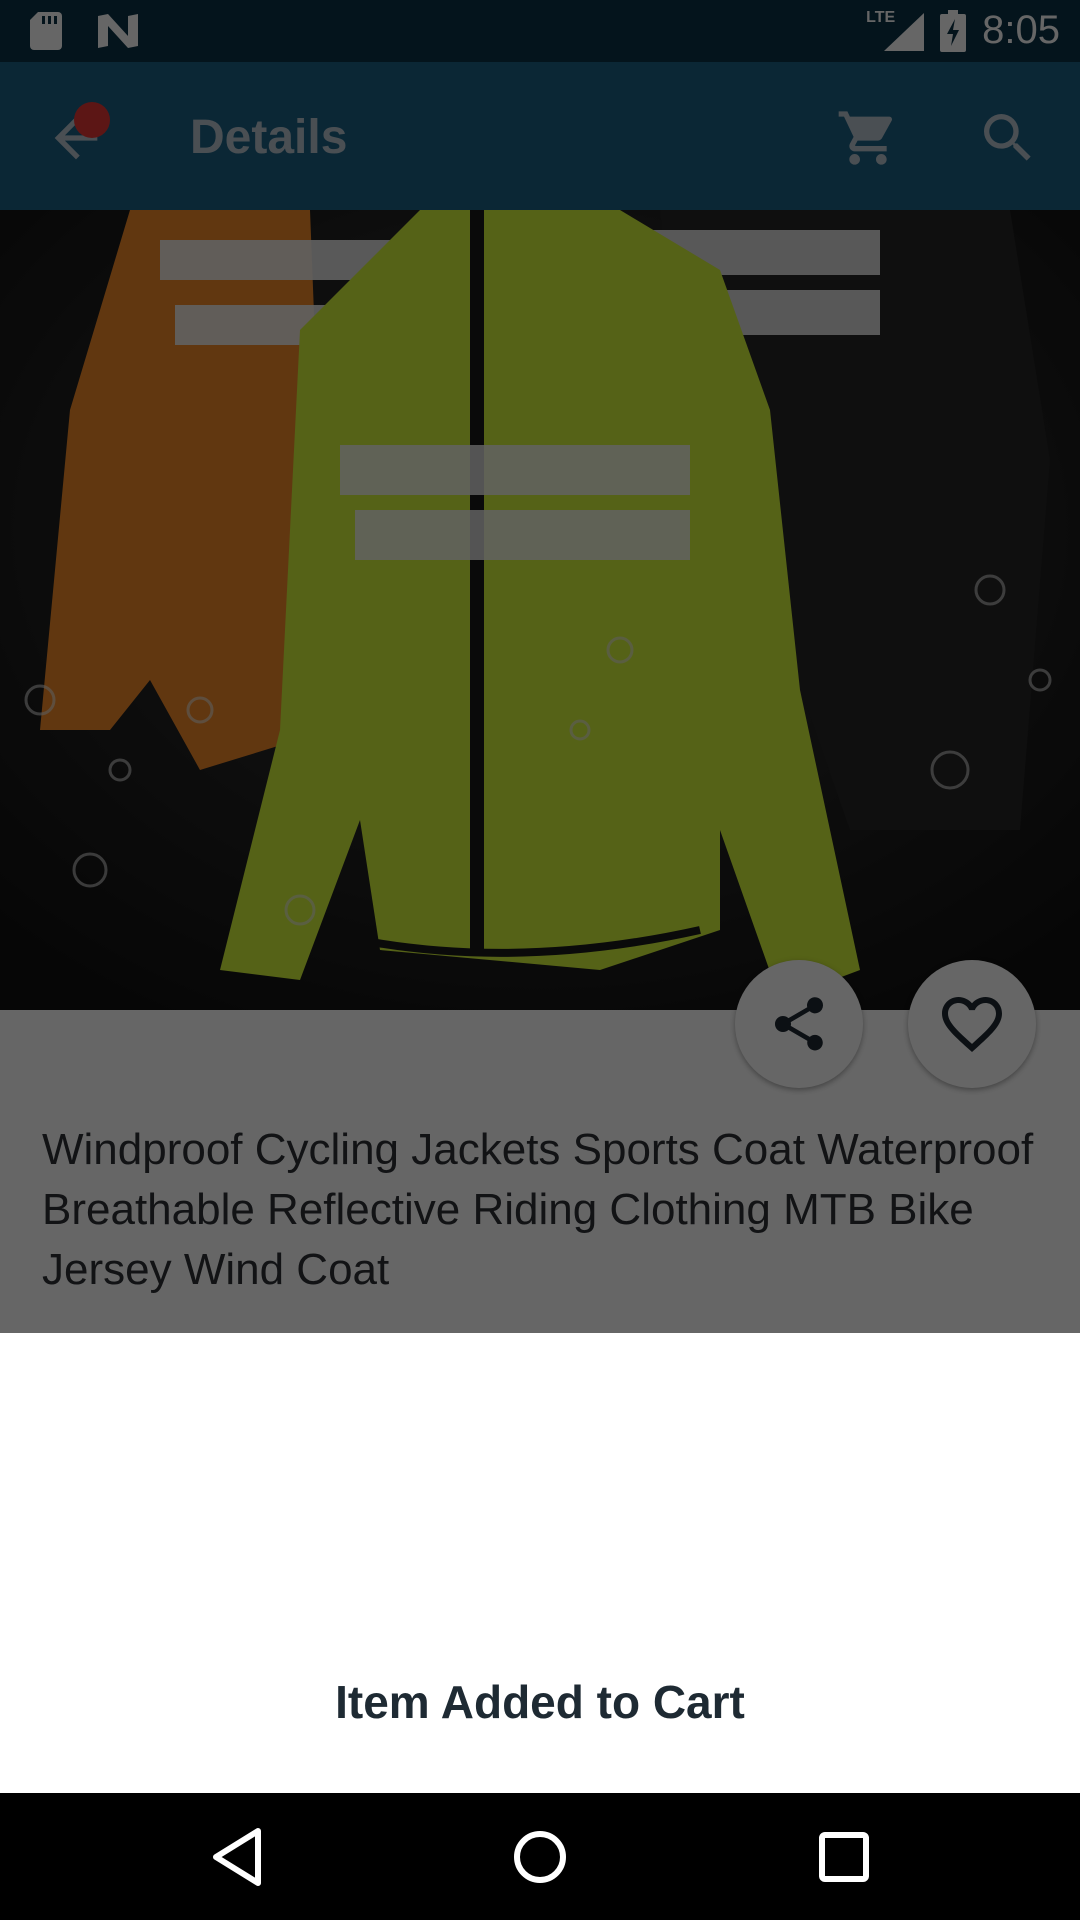 This screenshot has height=1920, width=1080. What do you see at coordinates (540, 136) in the screenshot?
I see `app-bar: Details` at bounding box center [540, 136].